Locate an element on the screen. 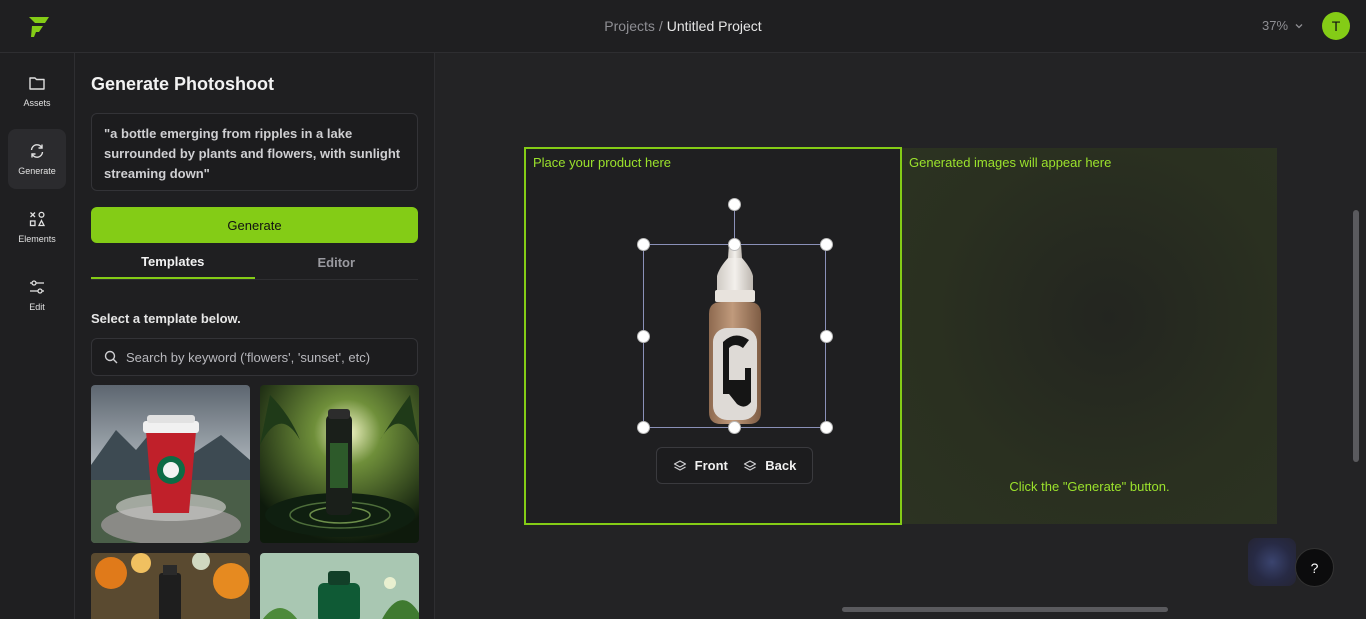 Image resolution: width=1366 pixels, height=619 pixels. bring-front-button: Front is located at coordinates (700, 465).